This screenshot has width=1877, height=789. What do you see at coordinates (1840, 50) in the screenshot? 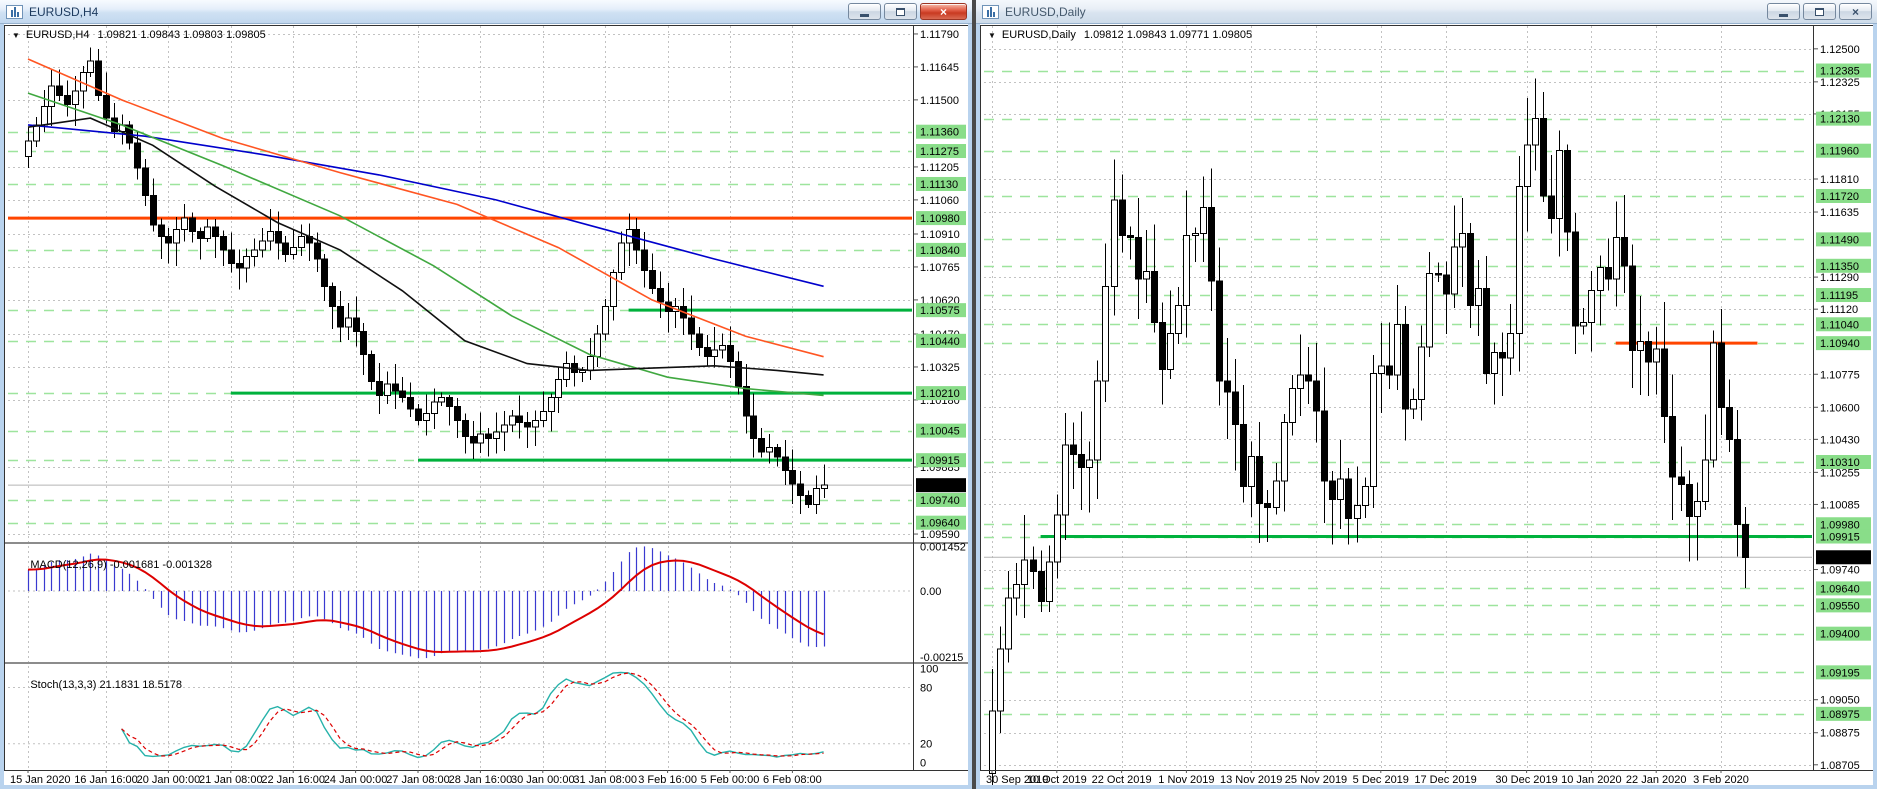
I see `svg-text: 1.12500` at bounding box center [1840, 50].